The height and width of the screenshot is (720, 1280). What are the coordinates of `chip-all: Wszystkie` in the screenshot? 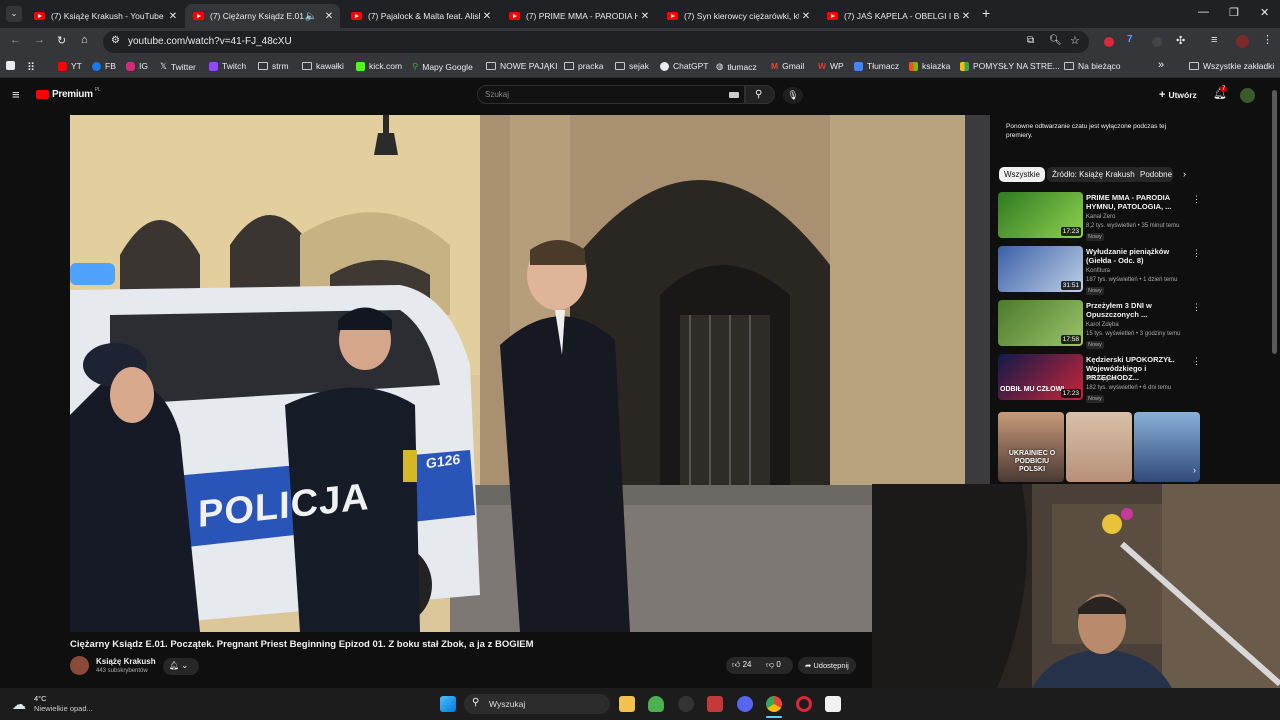 It's located at (1022, 174).